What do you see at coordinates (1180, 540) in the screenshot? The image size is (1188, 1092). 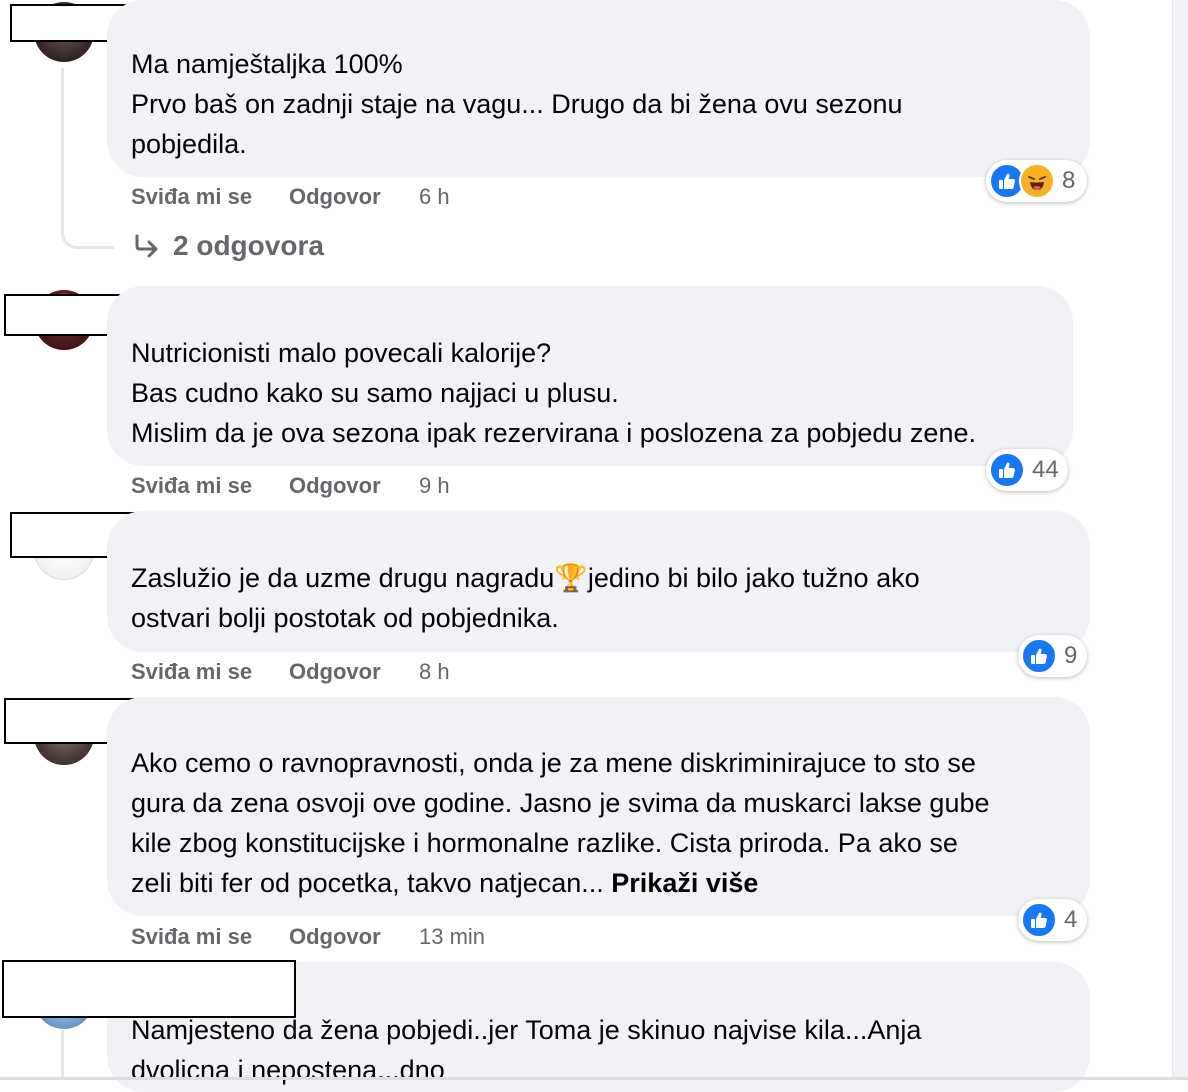 I see `scrollbar-track` at bounding box center [1180, 540].